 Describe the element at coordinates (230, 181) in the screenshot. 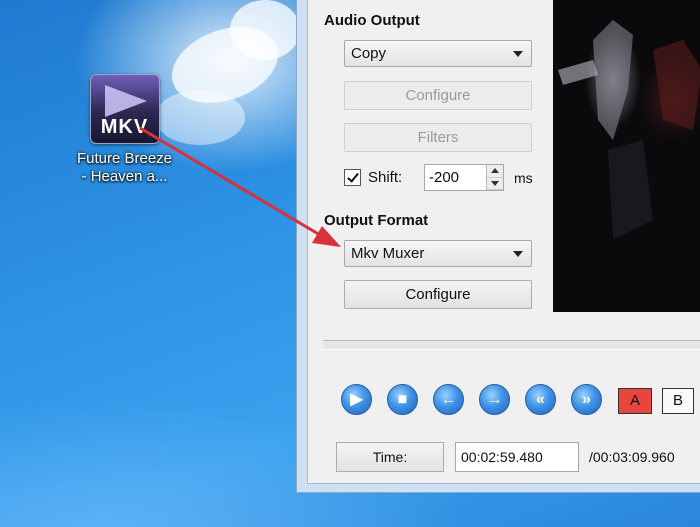

I see `annotation-arrow-line` at that location.